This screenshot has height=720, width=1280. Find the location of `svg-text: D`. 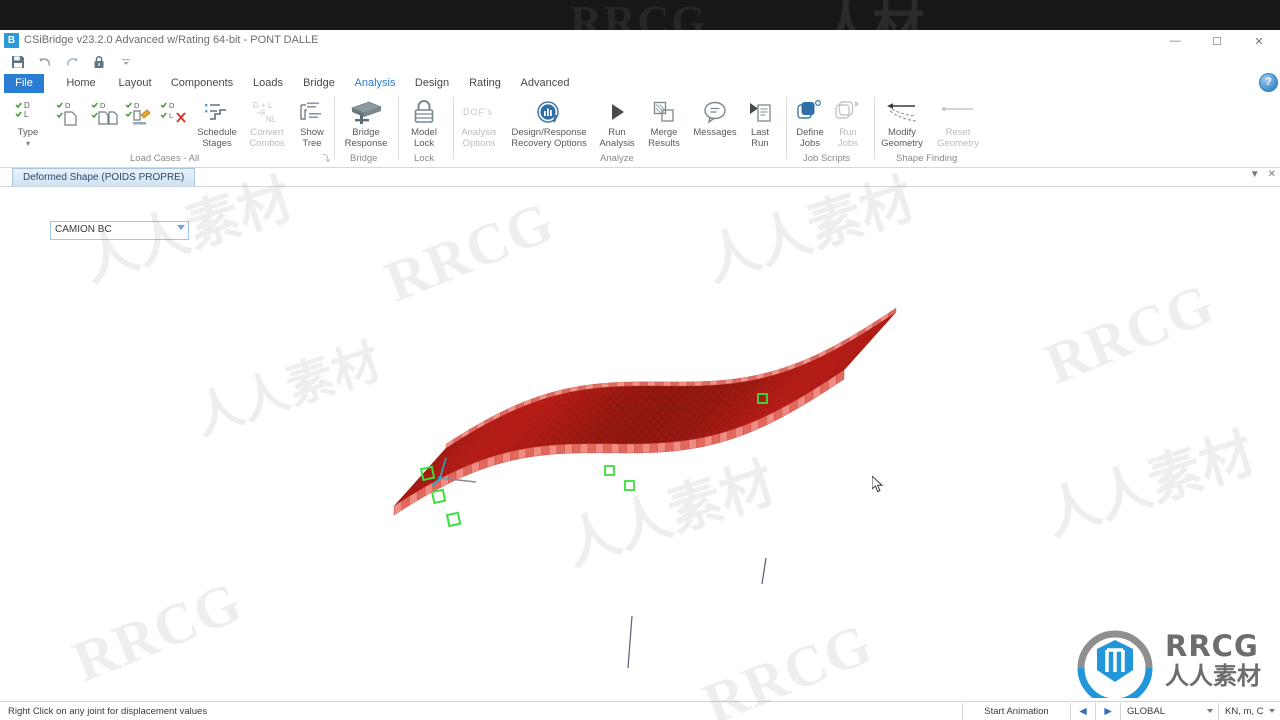

svg-text: D is located at coordinates (172, 105).